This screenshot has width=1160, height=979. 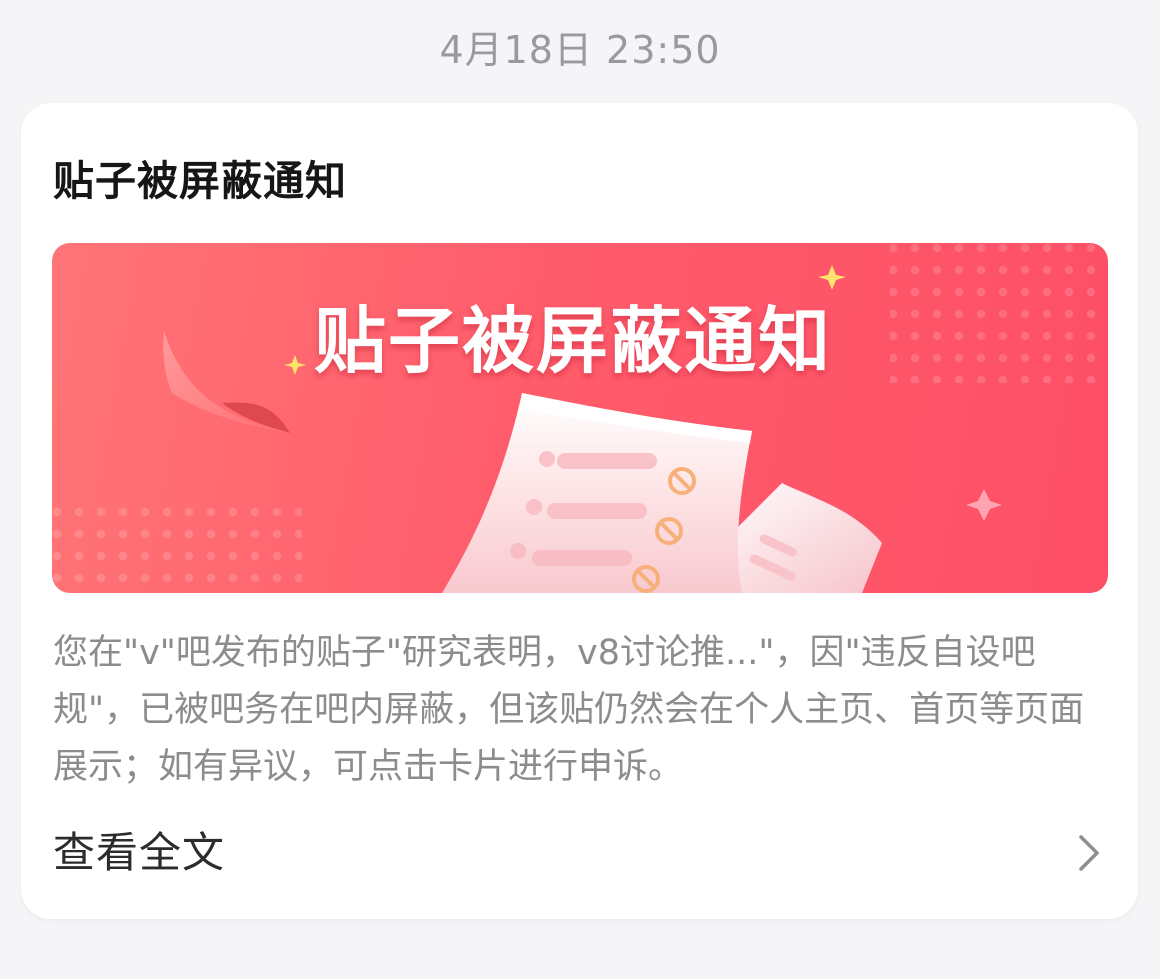 I want to click on view-full-text-row: 查看全文, so click(x=578, y=853).